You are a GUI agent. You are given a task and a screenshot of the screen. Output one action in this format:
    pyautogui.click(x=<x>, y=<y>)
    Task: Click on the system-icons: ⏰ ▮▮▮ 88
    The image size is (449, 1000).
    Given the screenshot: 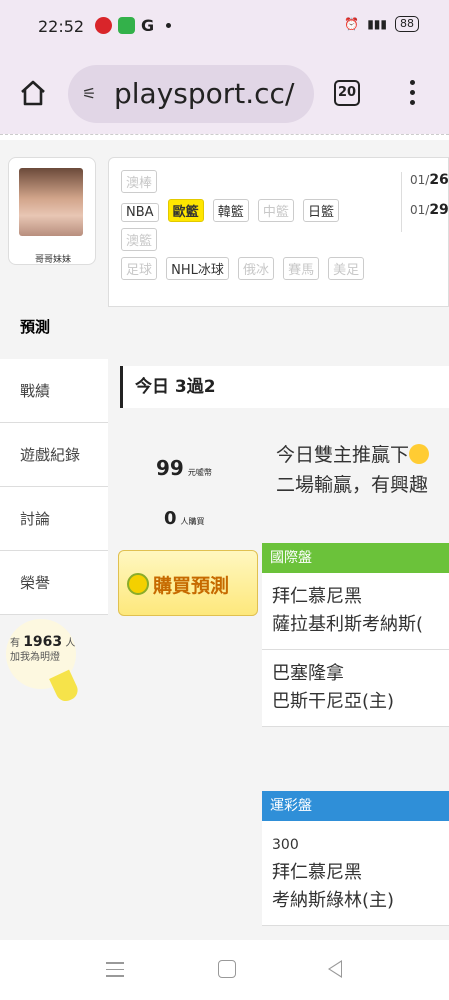 What is the action you would take?
    pyautogui.click(x=381, y=24)
    